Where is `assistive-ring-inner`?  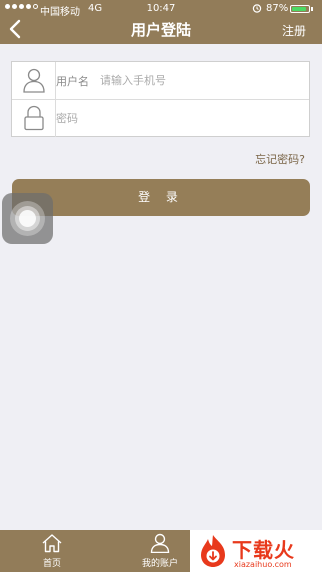 assistive-ring-inner is located at coordinates (27, 218).